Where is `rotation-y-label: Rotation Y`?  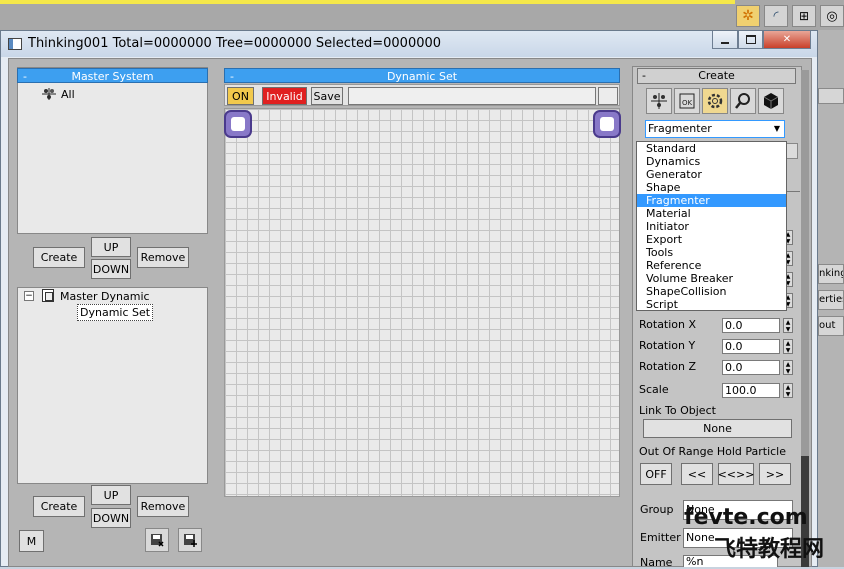 rotation-y-label: Rotation Y is located at coordinates (667, 345).